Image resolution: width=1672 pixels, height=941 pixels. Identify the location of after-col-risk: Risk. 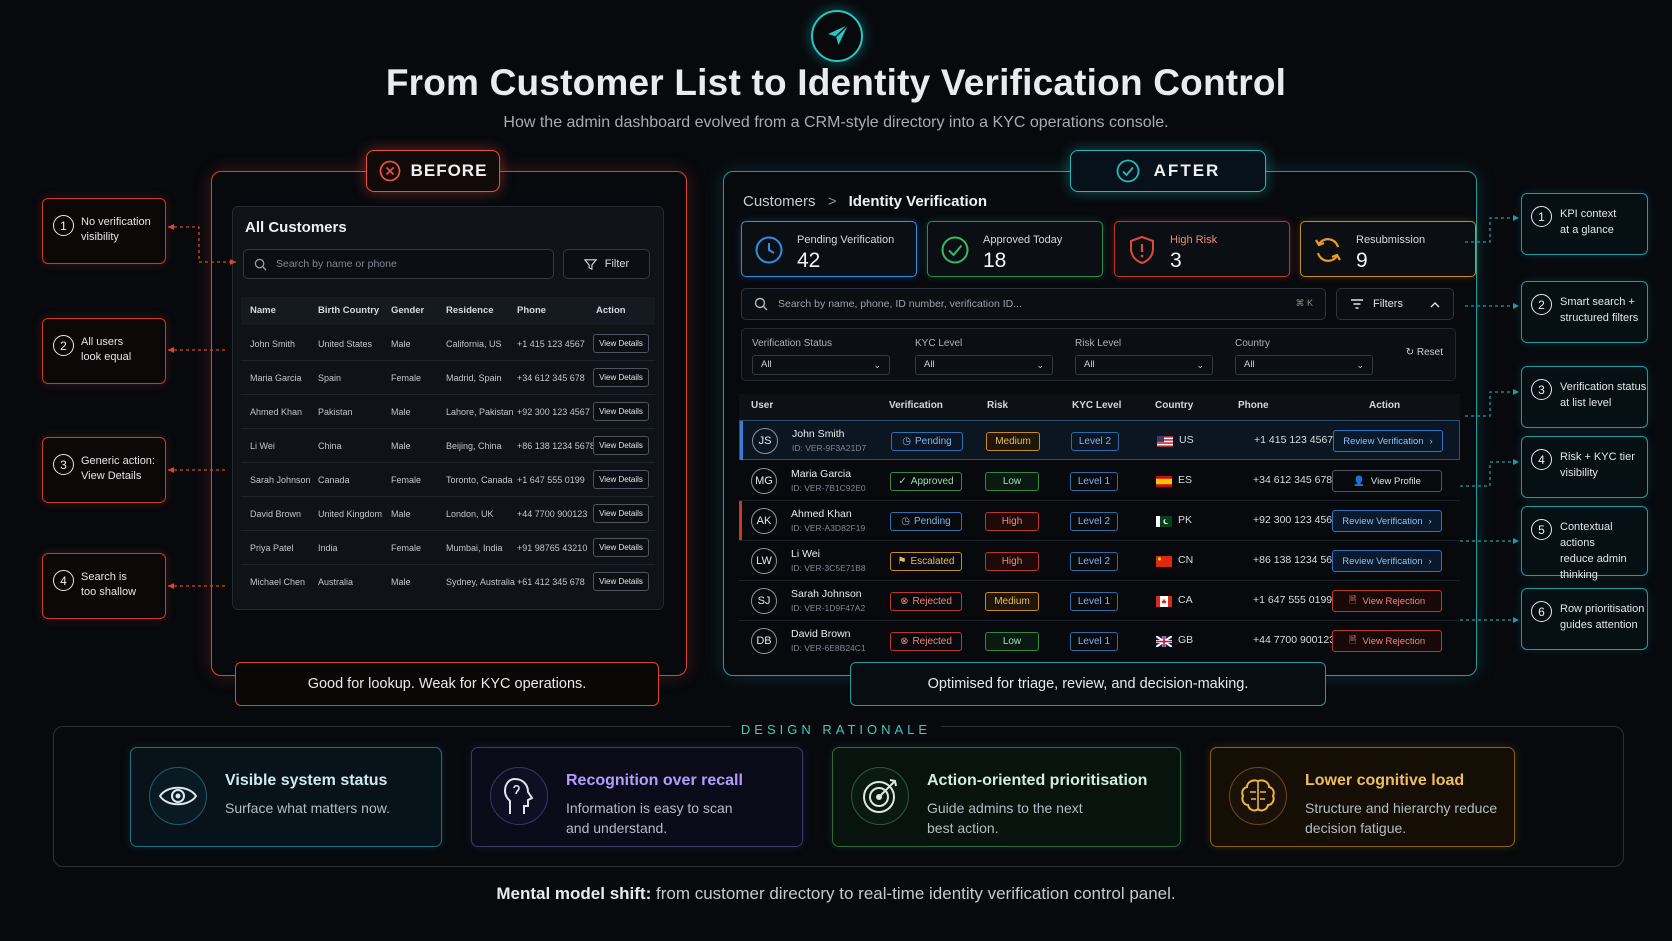
(998, 405).